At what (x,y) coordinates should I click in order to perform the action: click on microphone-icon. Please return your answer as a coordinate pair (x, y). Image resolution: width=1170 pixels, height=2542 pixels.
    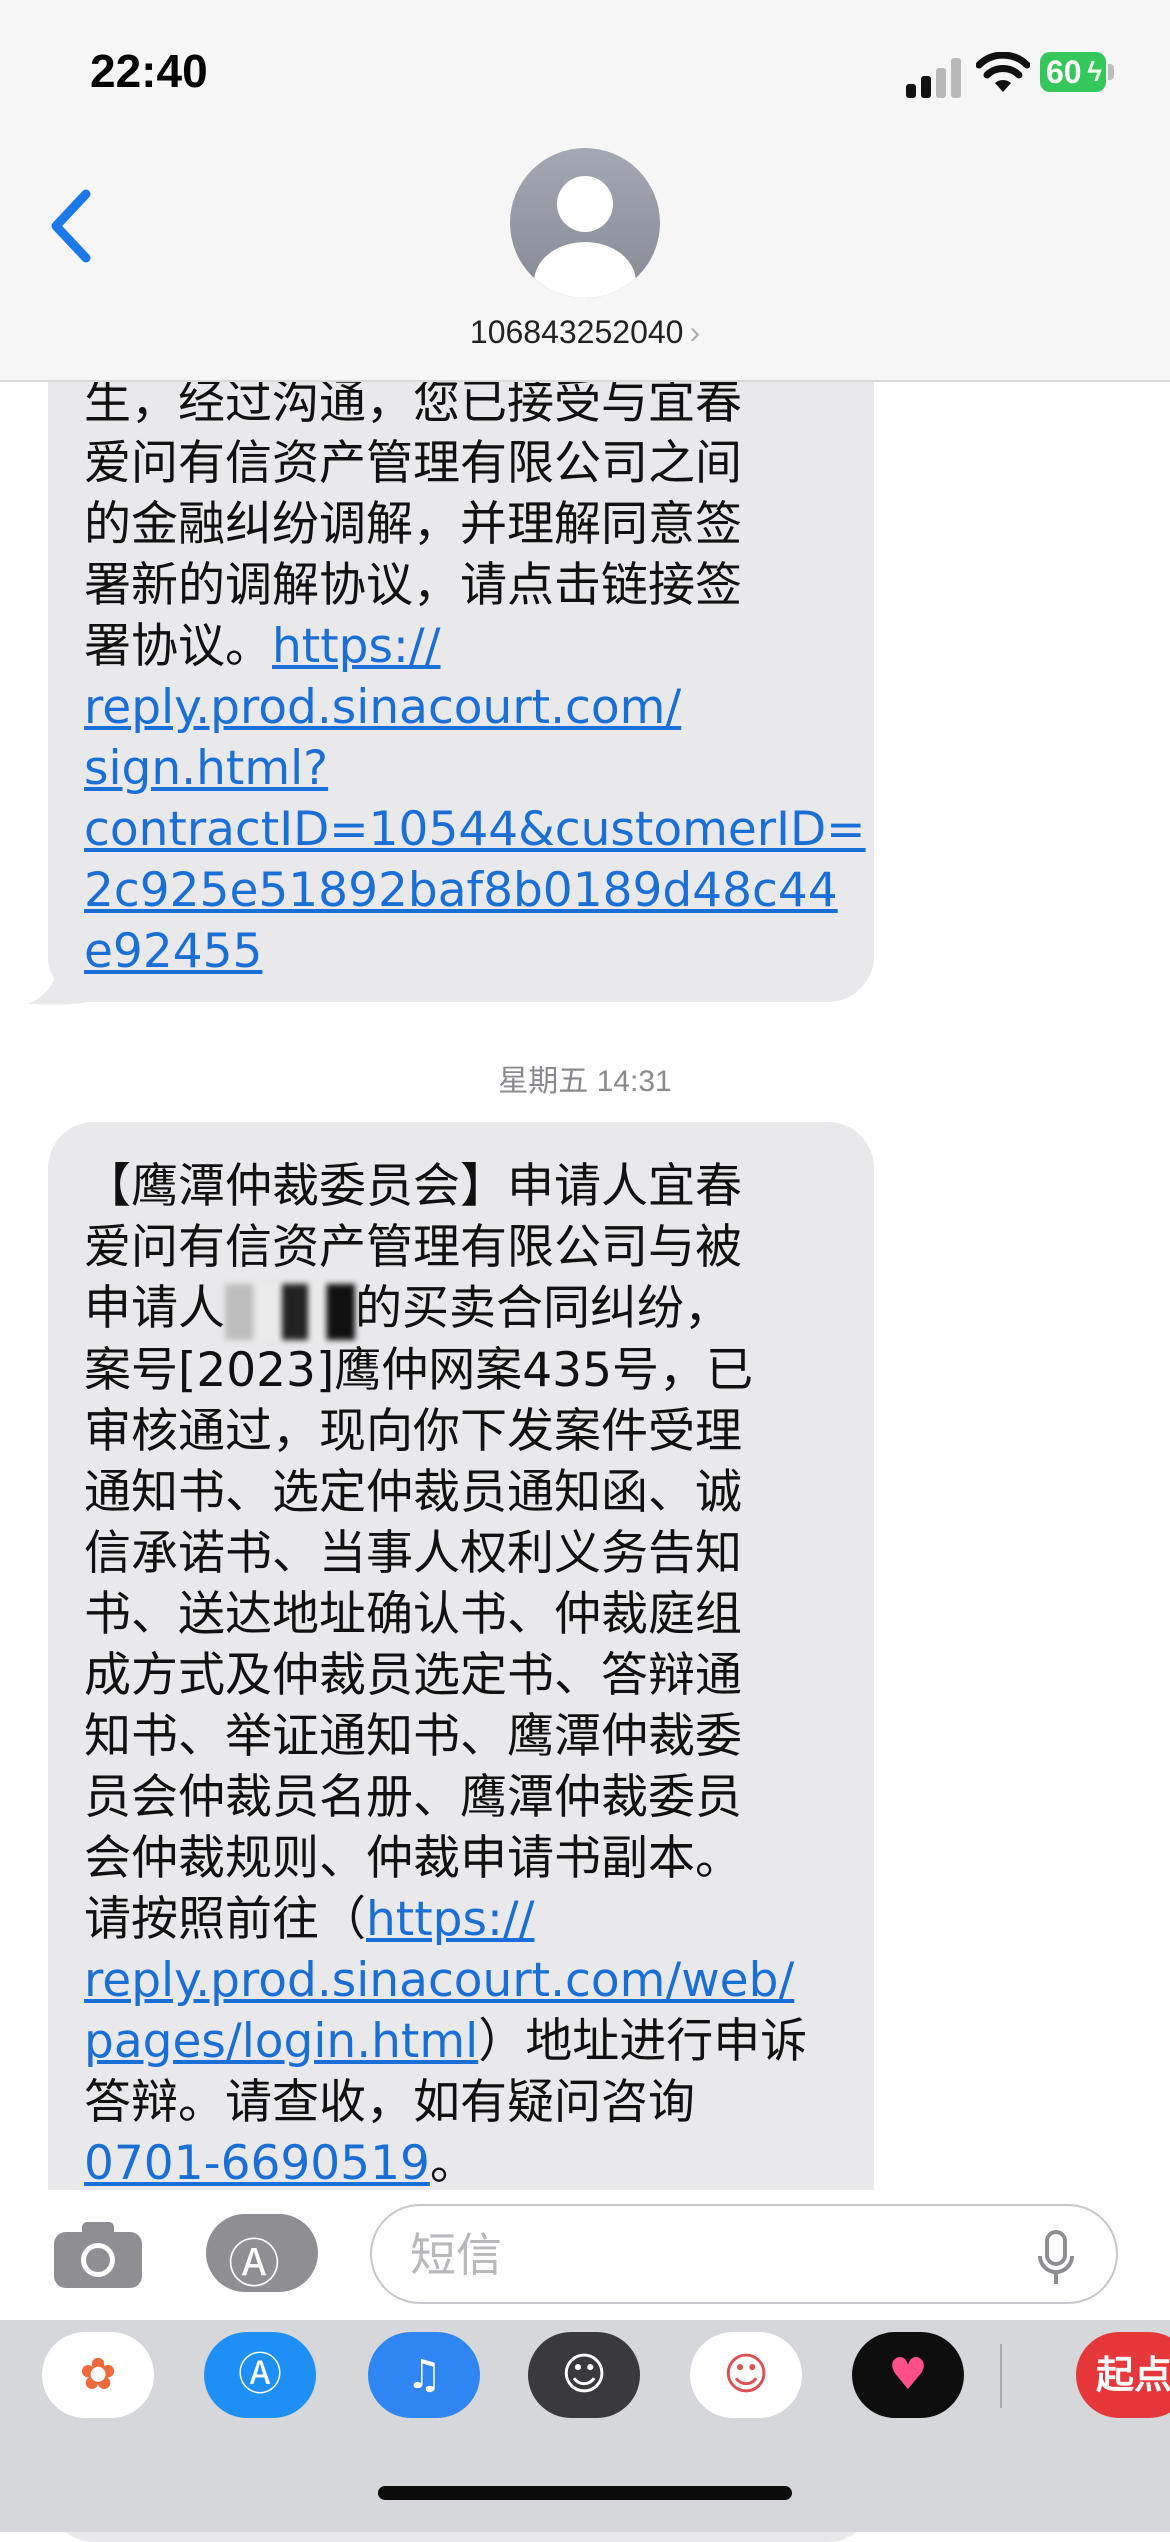
    Looking at the image, I should click on (1056, 2258).